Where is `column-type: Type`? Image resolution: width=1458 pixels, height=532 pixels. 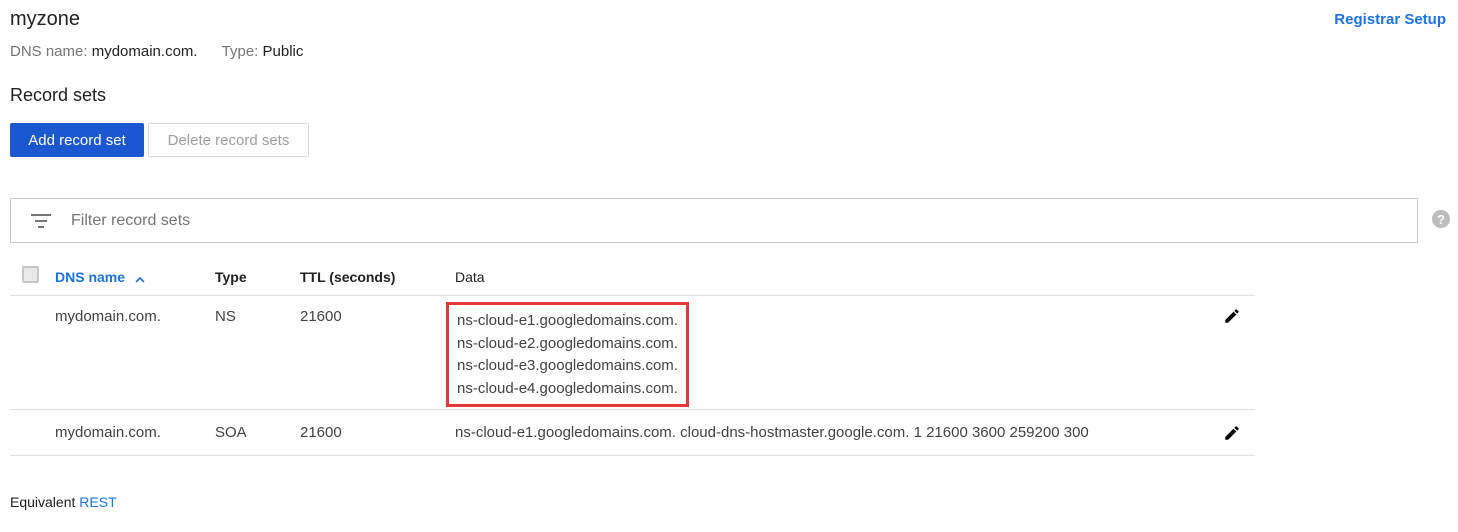 column-type: Type is located at coordinates (231, 277).